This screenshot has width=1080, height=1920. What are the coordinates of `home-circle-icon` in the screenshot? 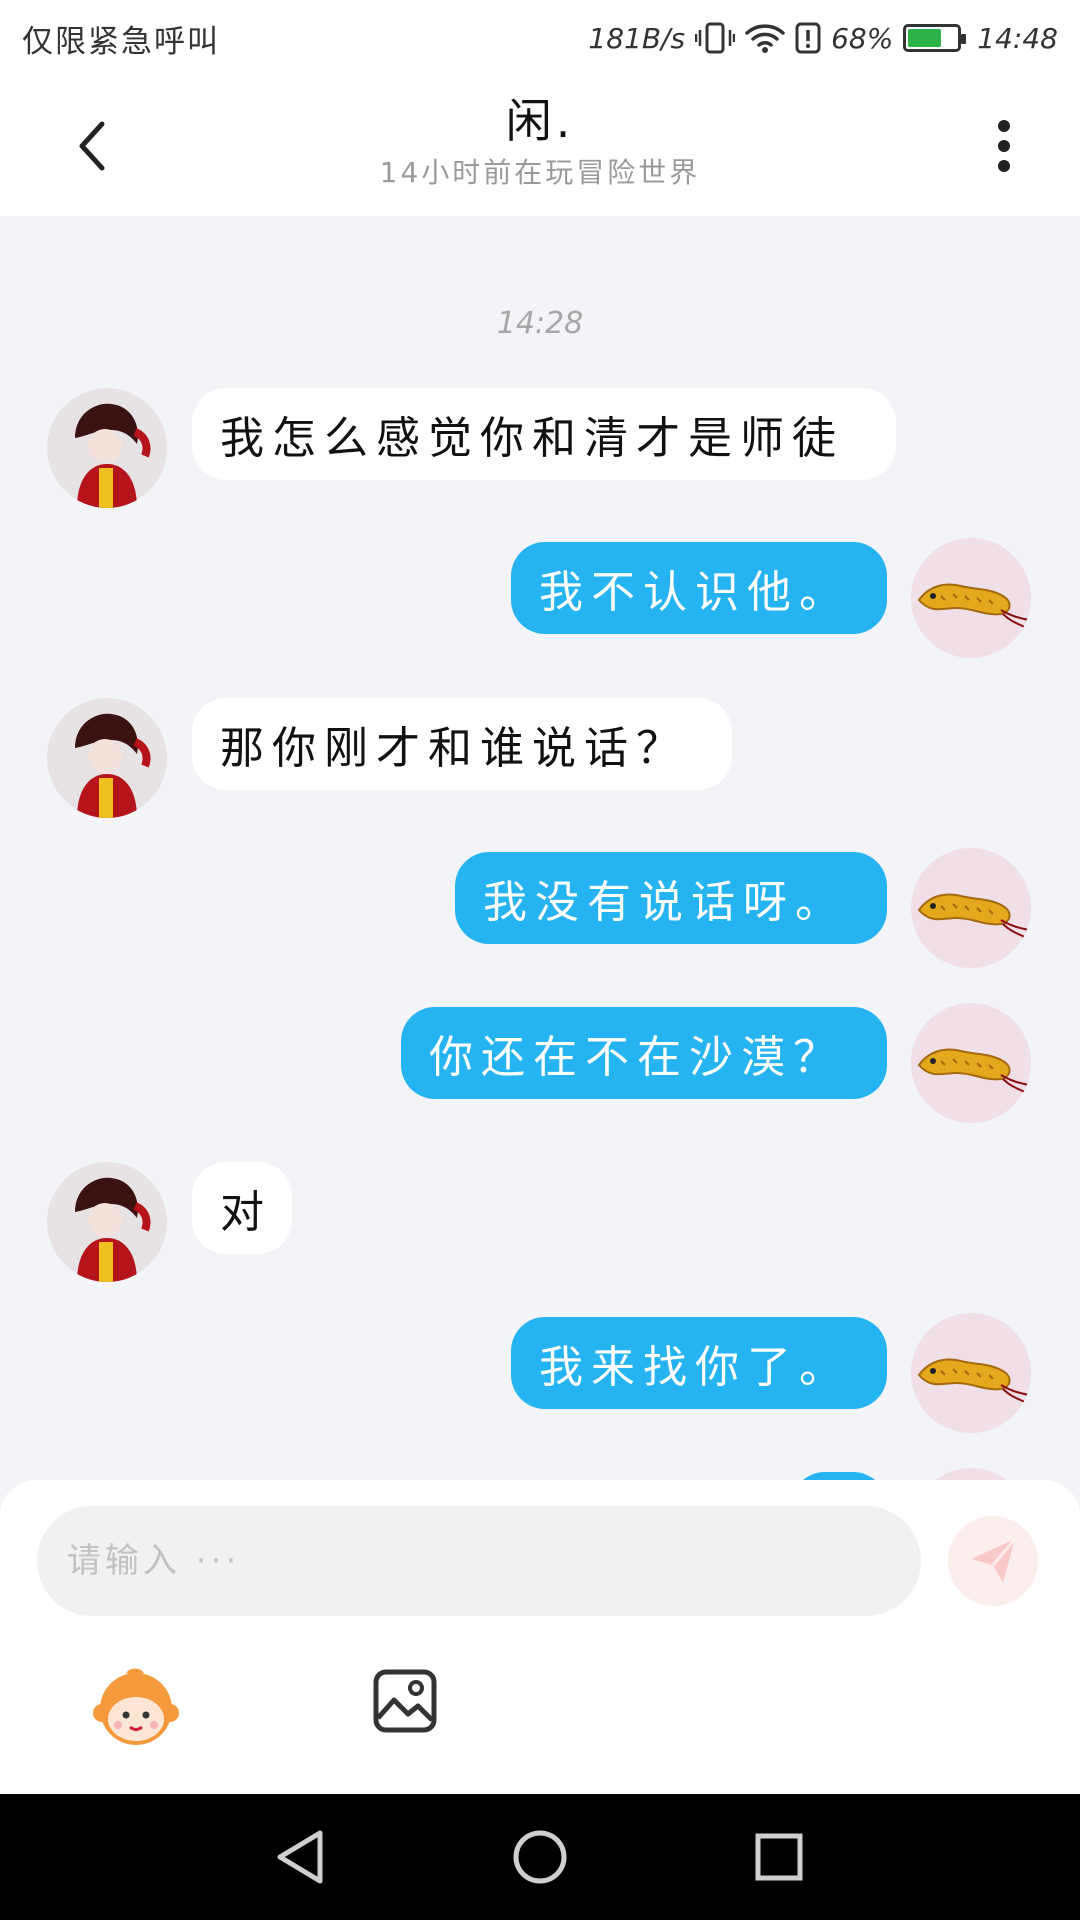 It's located at (540, 1857).